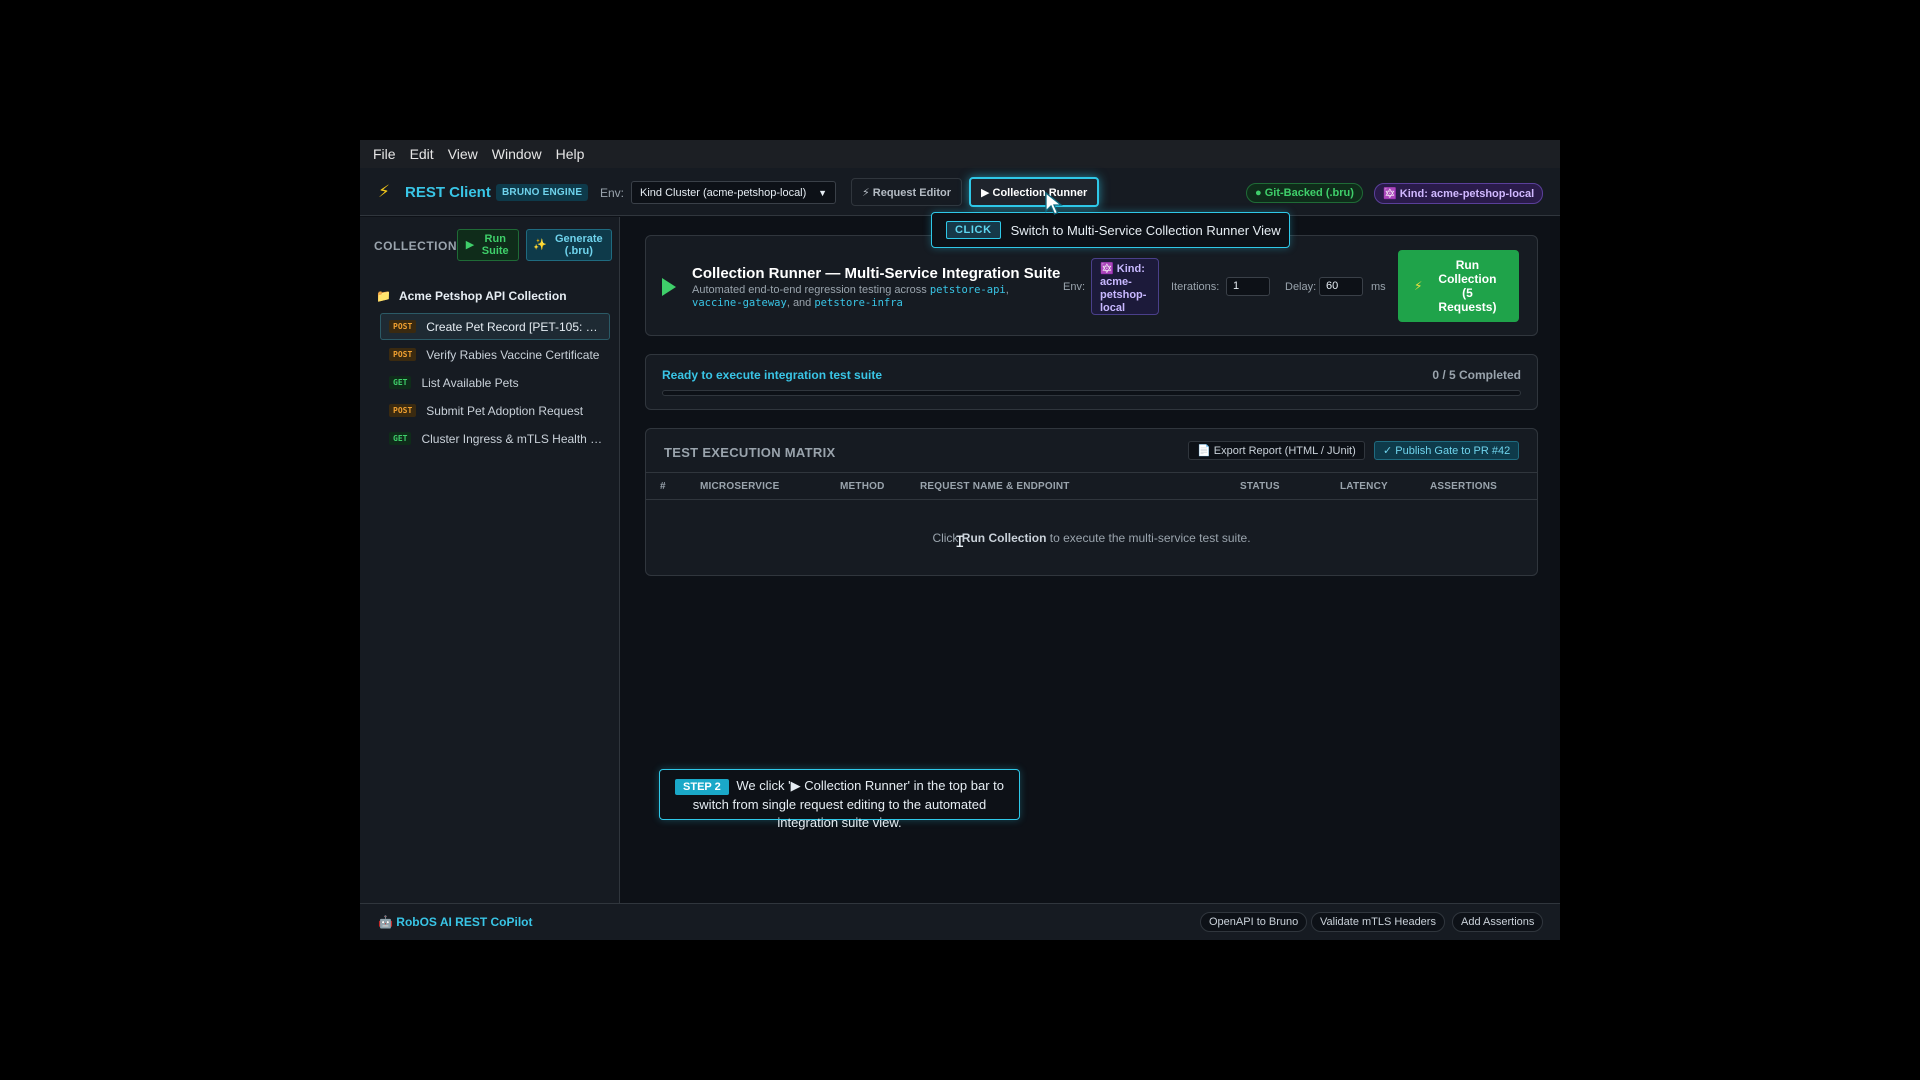  Describe the element at coordinates (1276, 450) in the screenshot. I see `export-report-button: 📄 Export Report (HTML / JUnit)` at that location.